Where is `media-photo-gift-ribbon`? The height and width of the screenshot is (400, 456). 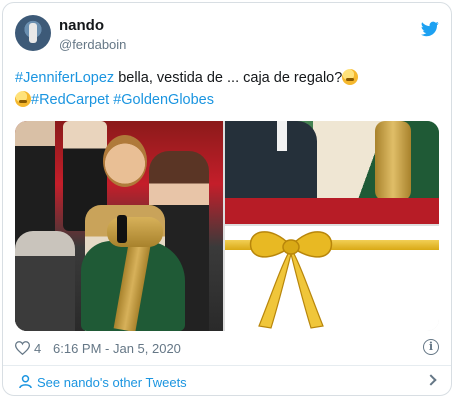
media-photo-gift-ribbon is located at coordinates (332, 278).